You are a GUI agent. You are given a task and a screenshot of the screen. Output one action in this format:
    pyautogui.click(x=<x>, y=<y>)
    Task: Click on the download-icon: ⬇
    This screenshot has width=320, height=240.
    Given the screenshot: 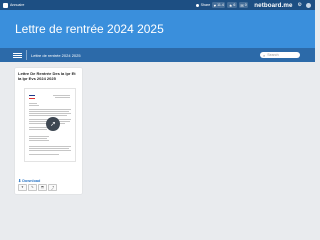 What is the action you would take?
    pyautogui.click(x=20, y=181)
    